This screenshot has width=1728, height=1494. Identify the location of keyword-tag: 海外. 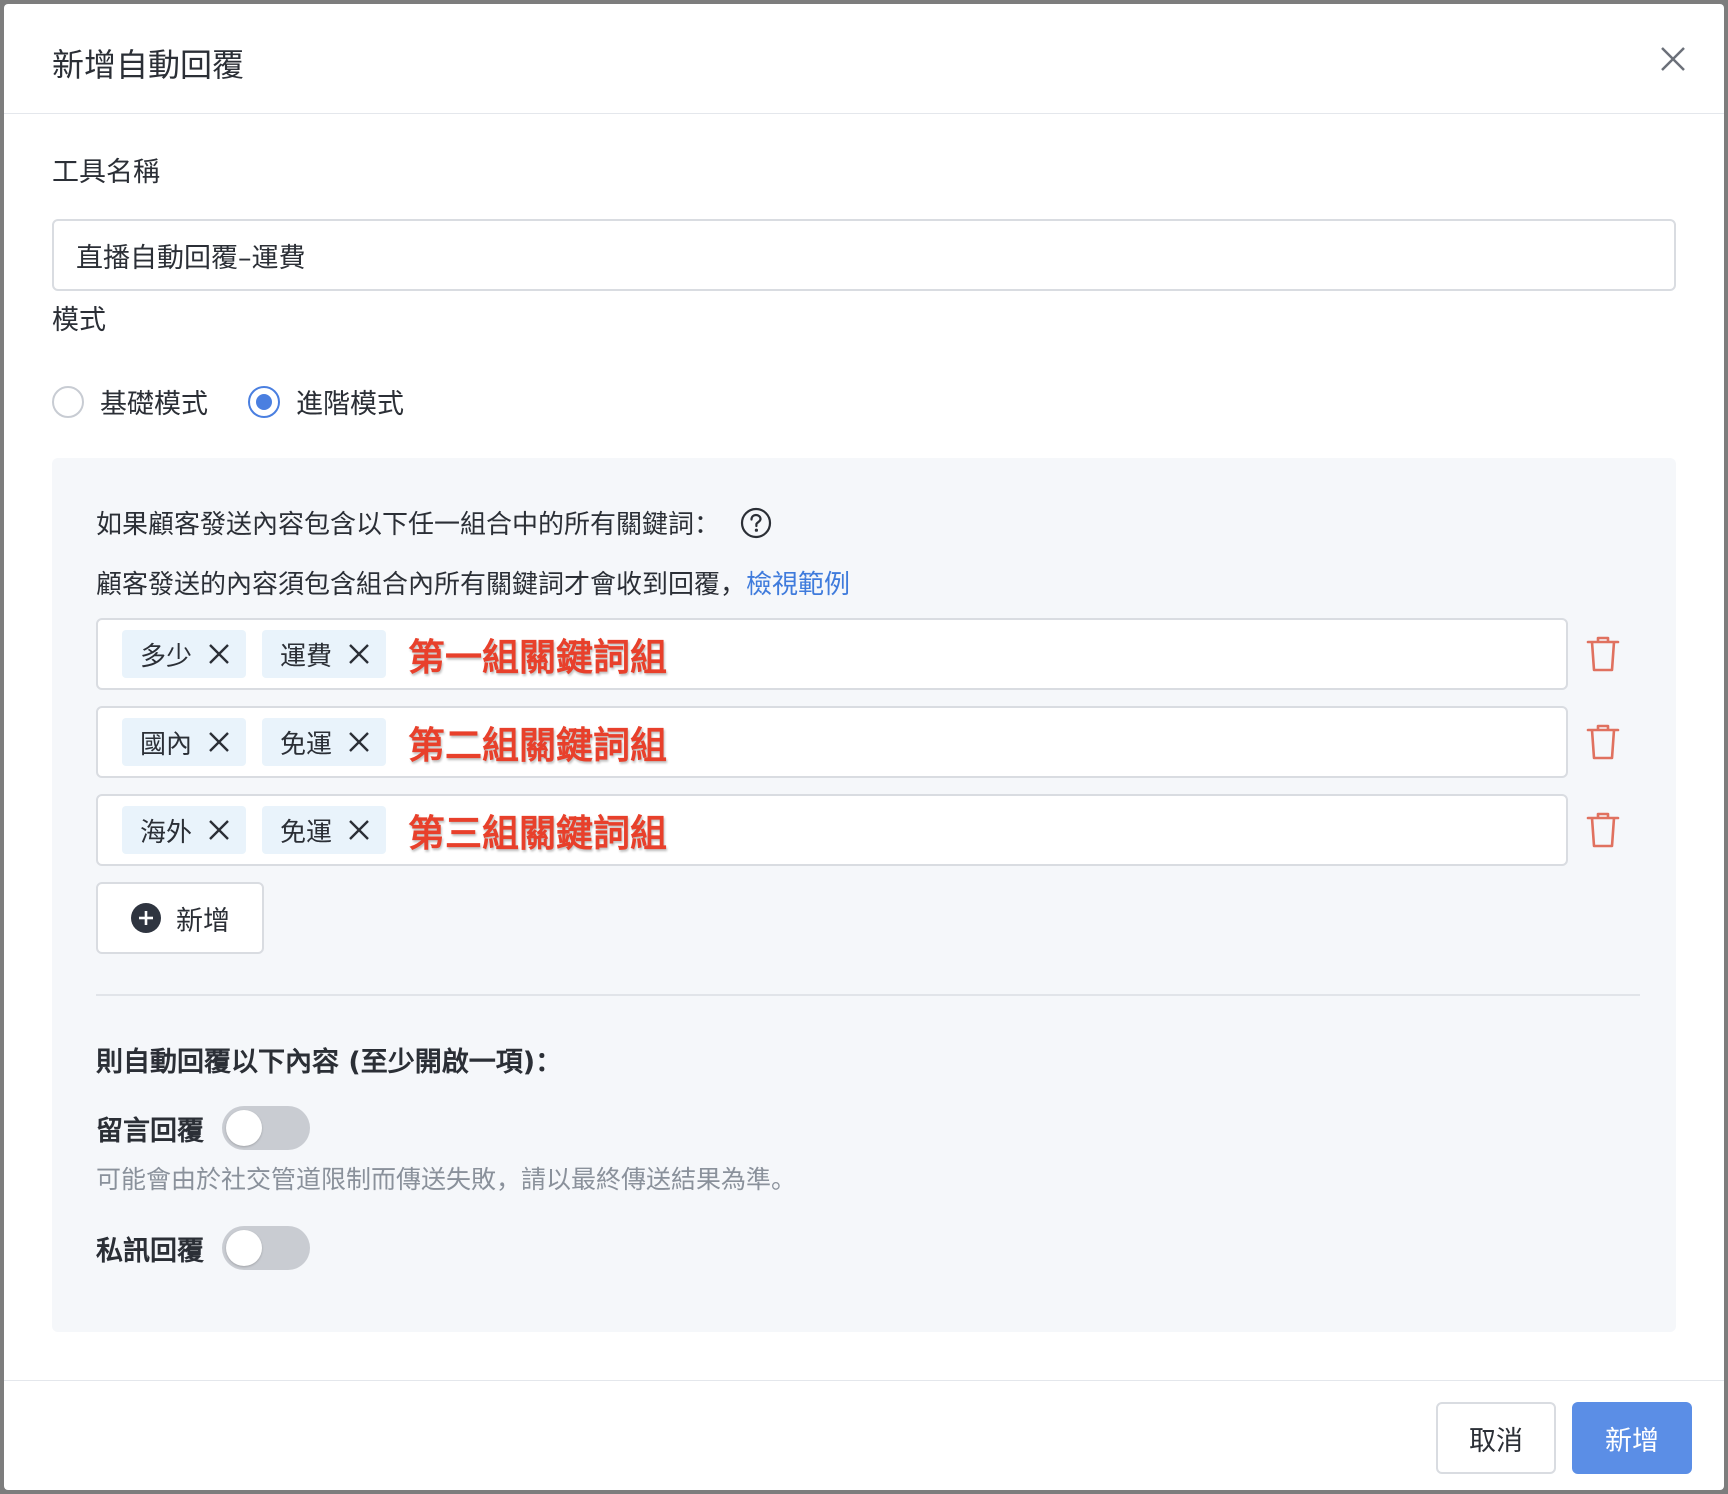
(184, 830).